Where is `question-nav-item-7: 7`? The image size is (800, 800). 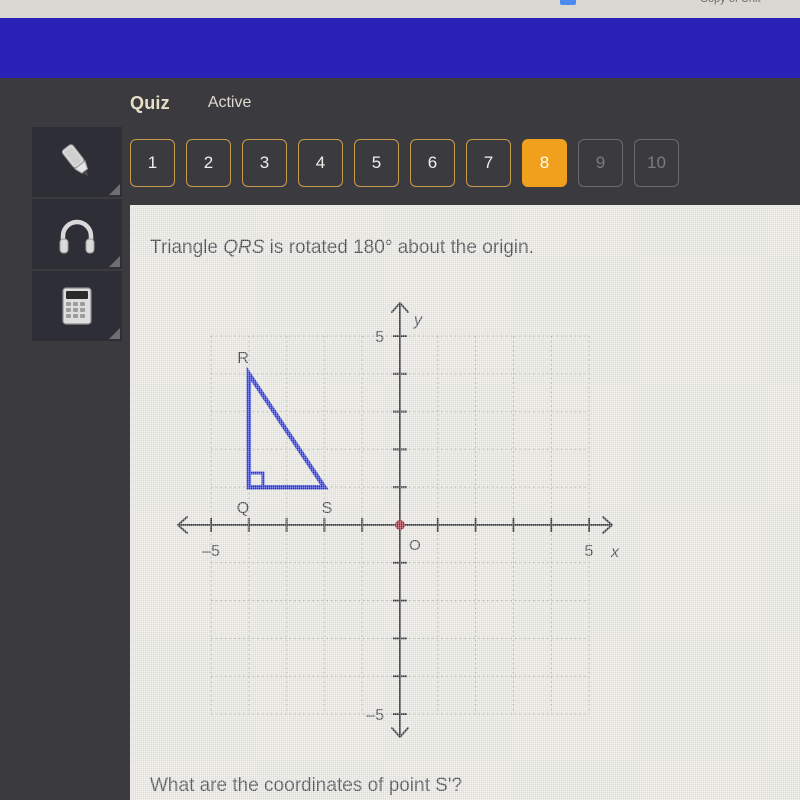 question-nav-item-7: 7 is located at coordinates (488, 163).